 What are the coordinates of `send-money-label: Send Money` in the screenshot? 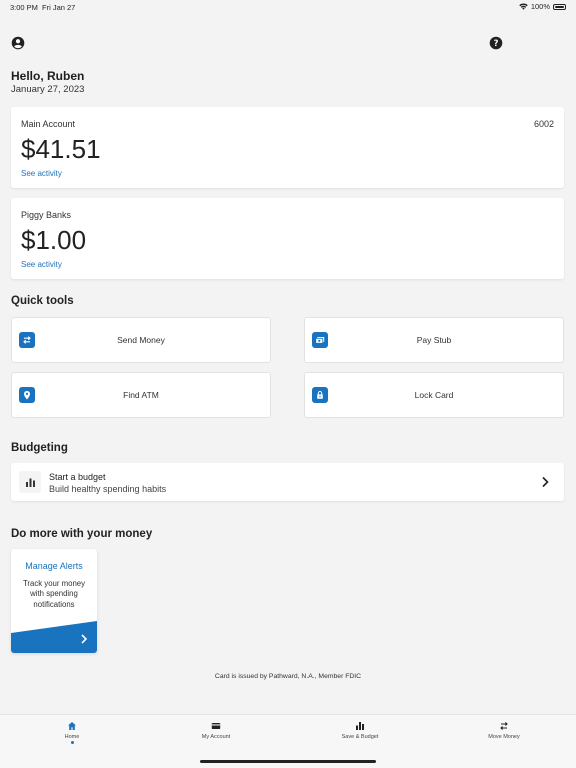 It's located at (141, 340).